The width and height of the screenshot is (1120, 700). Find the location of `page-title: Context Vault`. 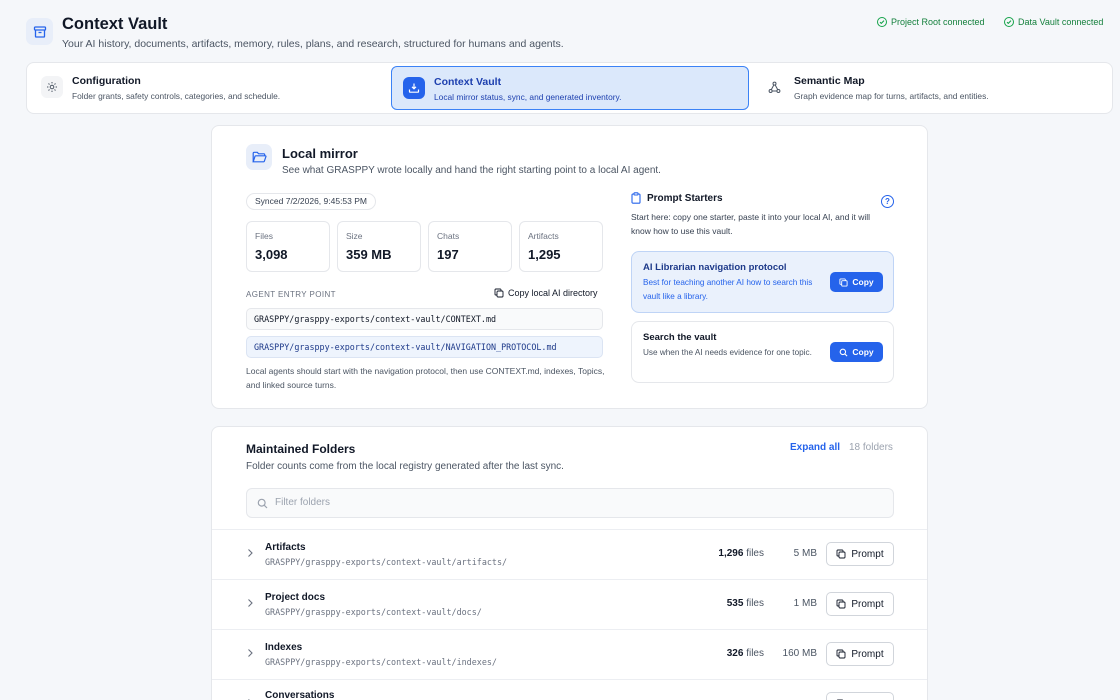

page-title: Context Vault is located at coordinates (115, 24).